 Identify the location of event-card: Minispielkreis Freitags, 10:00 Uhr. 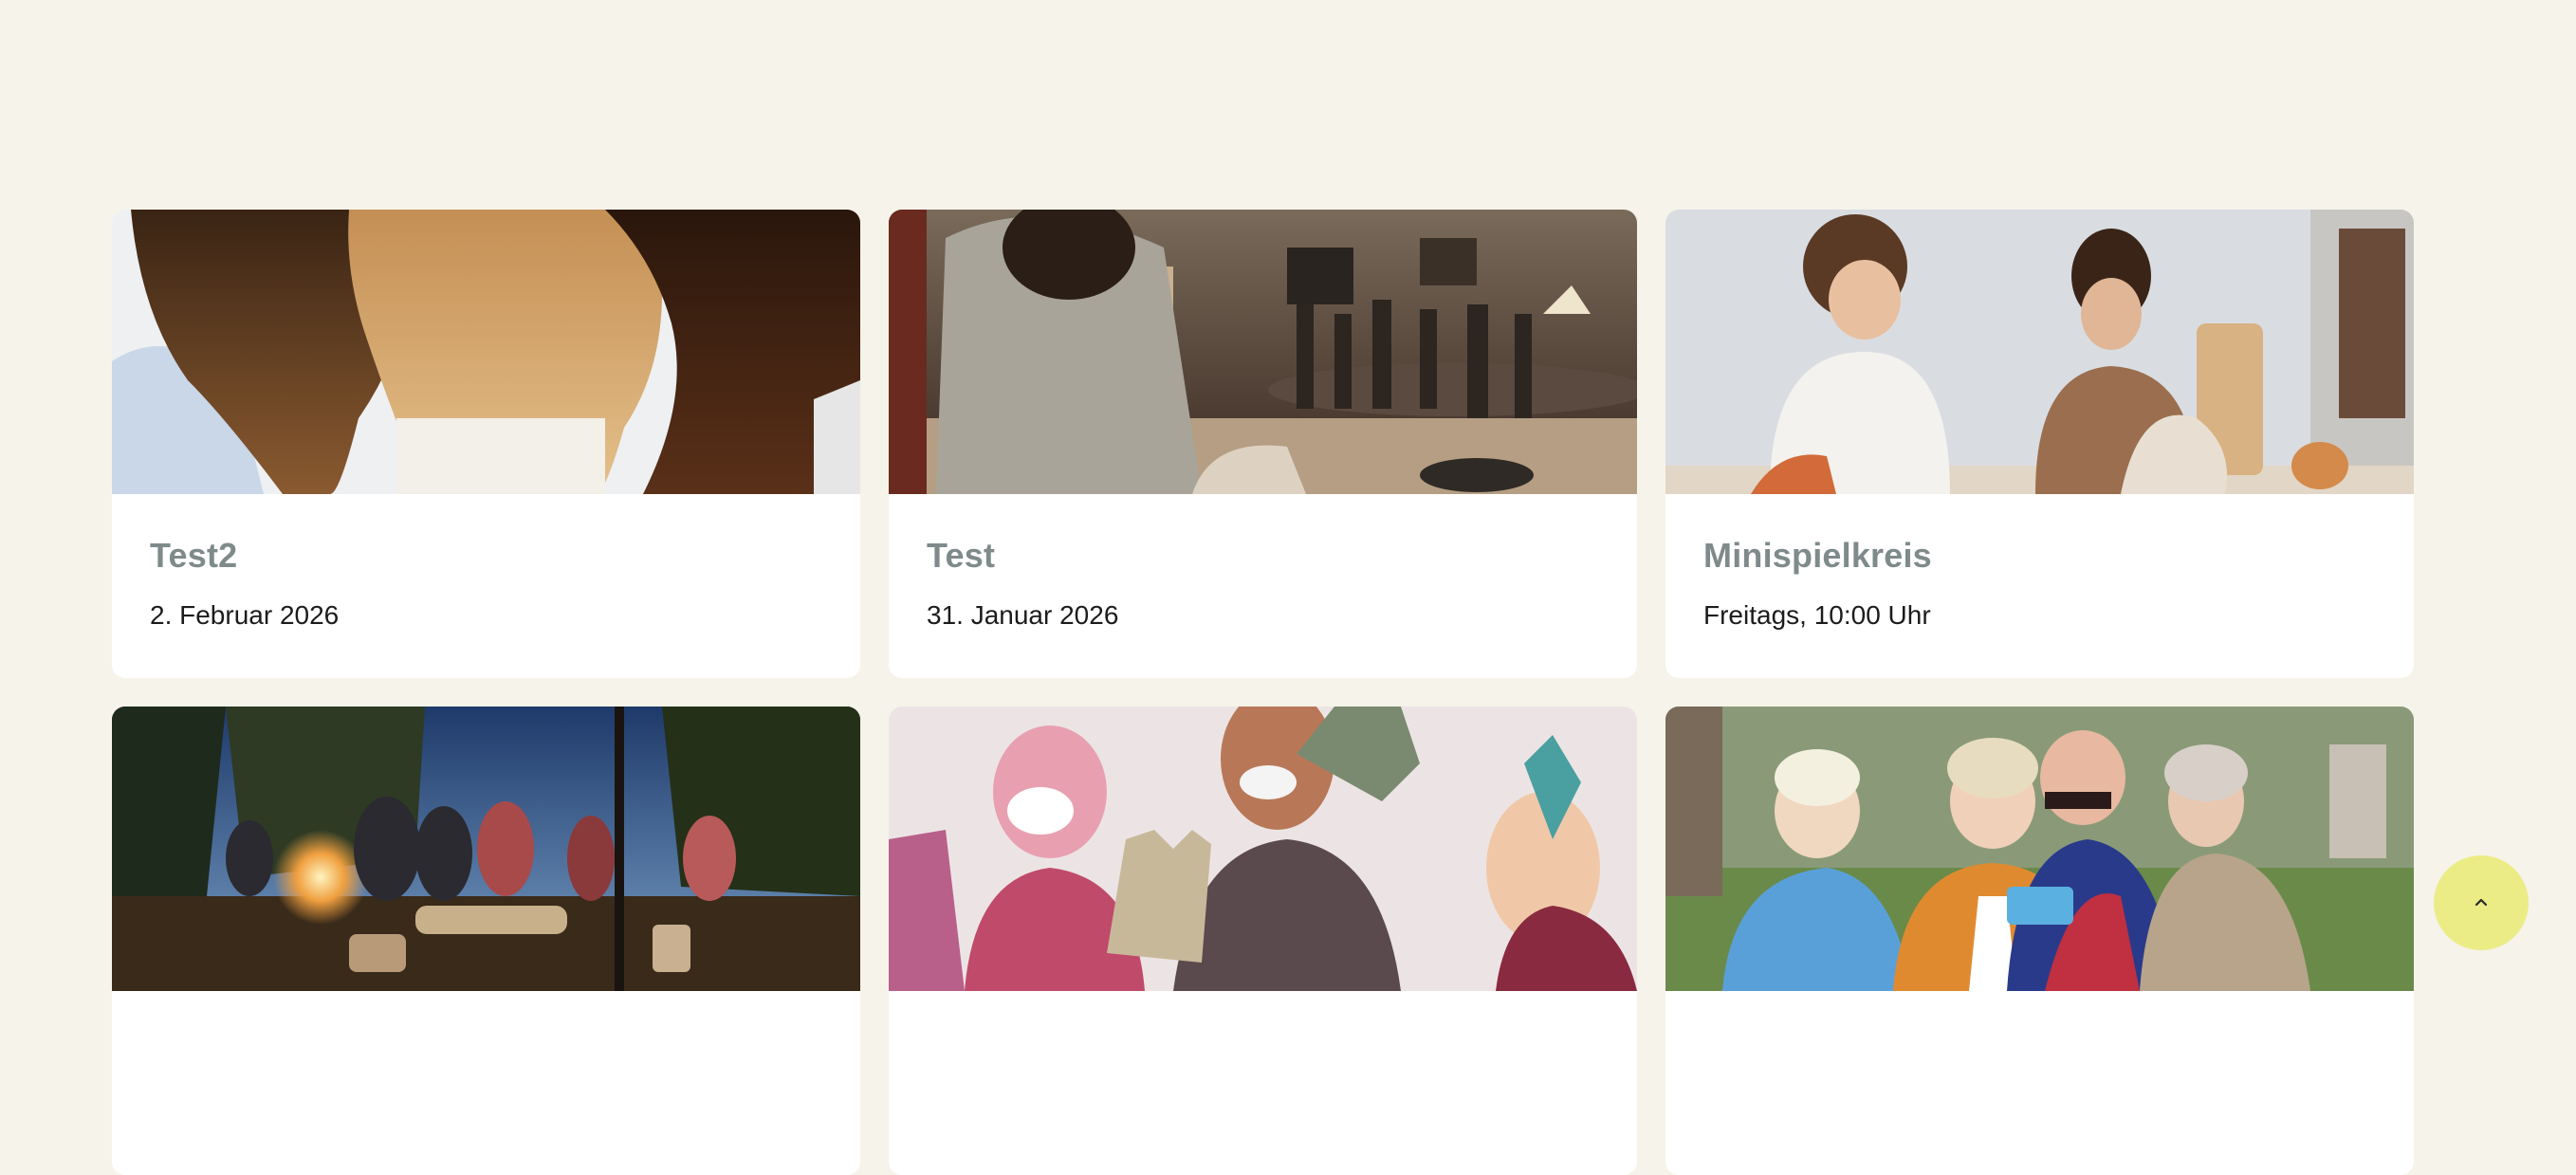
(2039, 444).